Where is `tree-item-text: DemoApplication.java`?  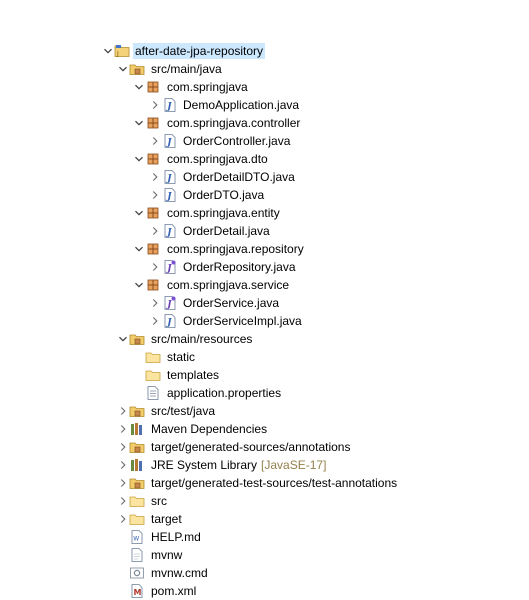 tree-item-text: DemoApplication.java is located at coordinates (241, 105).